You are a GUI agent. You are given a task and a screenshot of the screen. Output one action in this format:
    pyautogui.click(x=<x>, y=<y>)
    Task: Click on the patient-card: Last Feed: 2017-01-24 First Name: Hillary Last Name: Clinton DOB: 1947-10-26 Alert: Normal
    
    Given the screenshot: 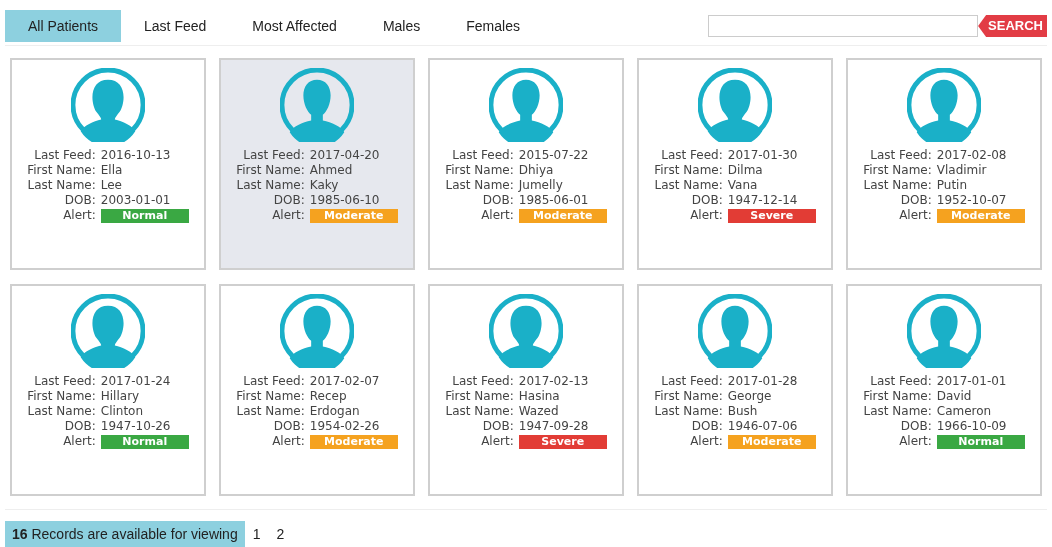 What is the action you would take?
    pyautogui.click(x=108, y=390)
    